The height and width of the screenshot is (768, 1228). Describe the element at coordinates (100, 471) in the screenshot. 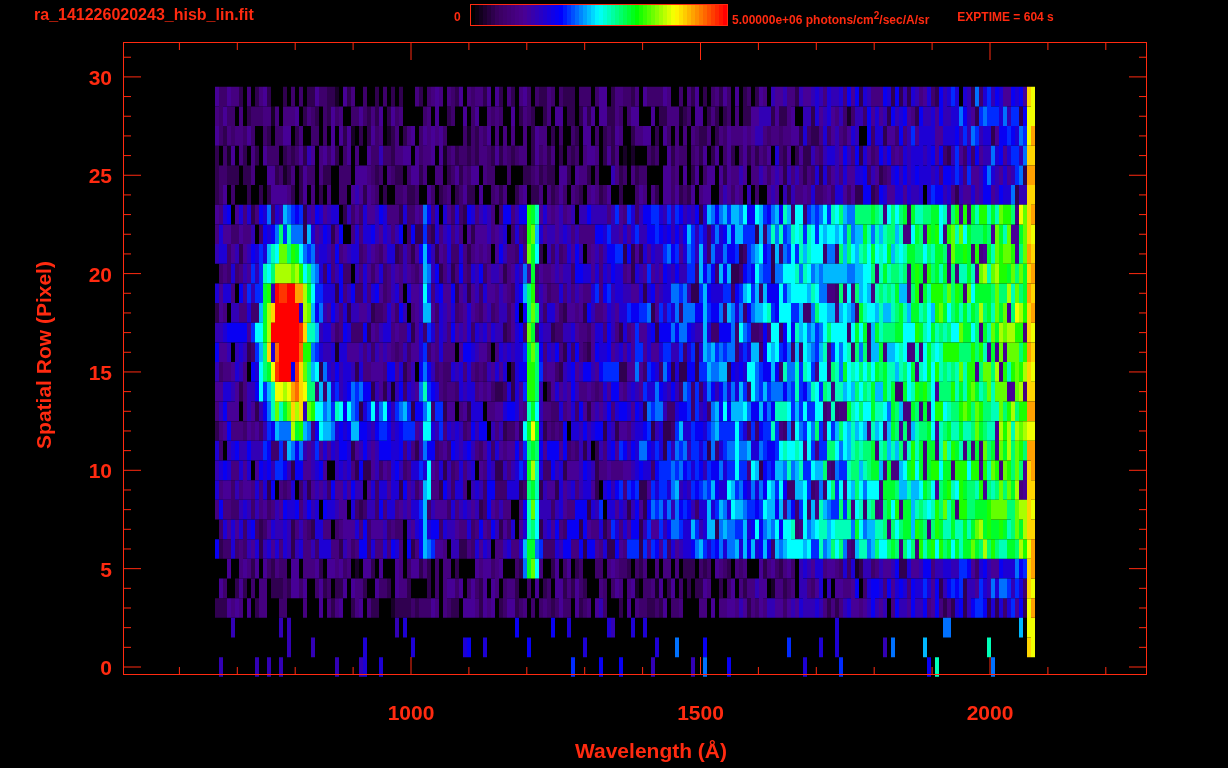

I see `tick-label: 10` at that location.